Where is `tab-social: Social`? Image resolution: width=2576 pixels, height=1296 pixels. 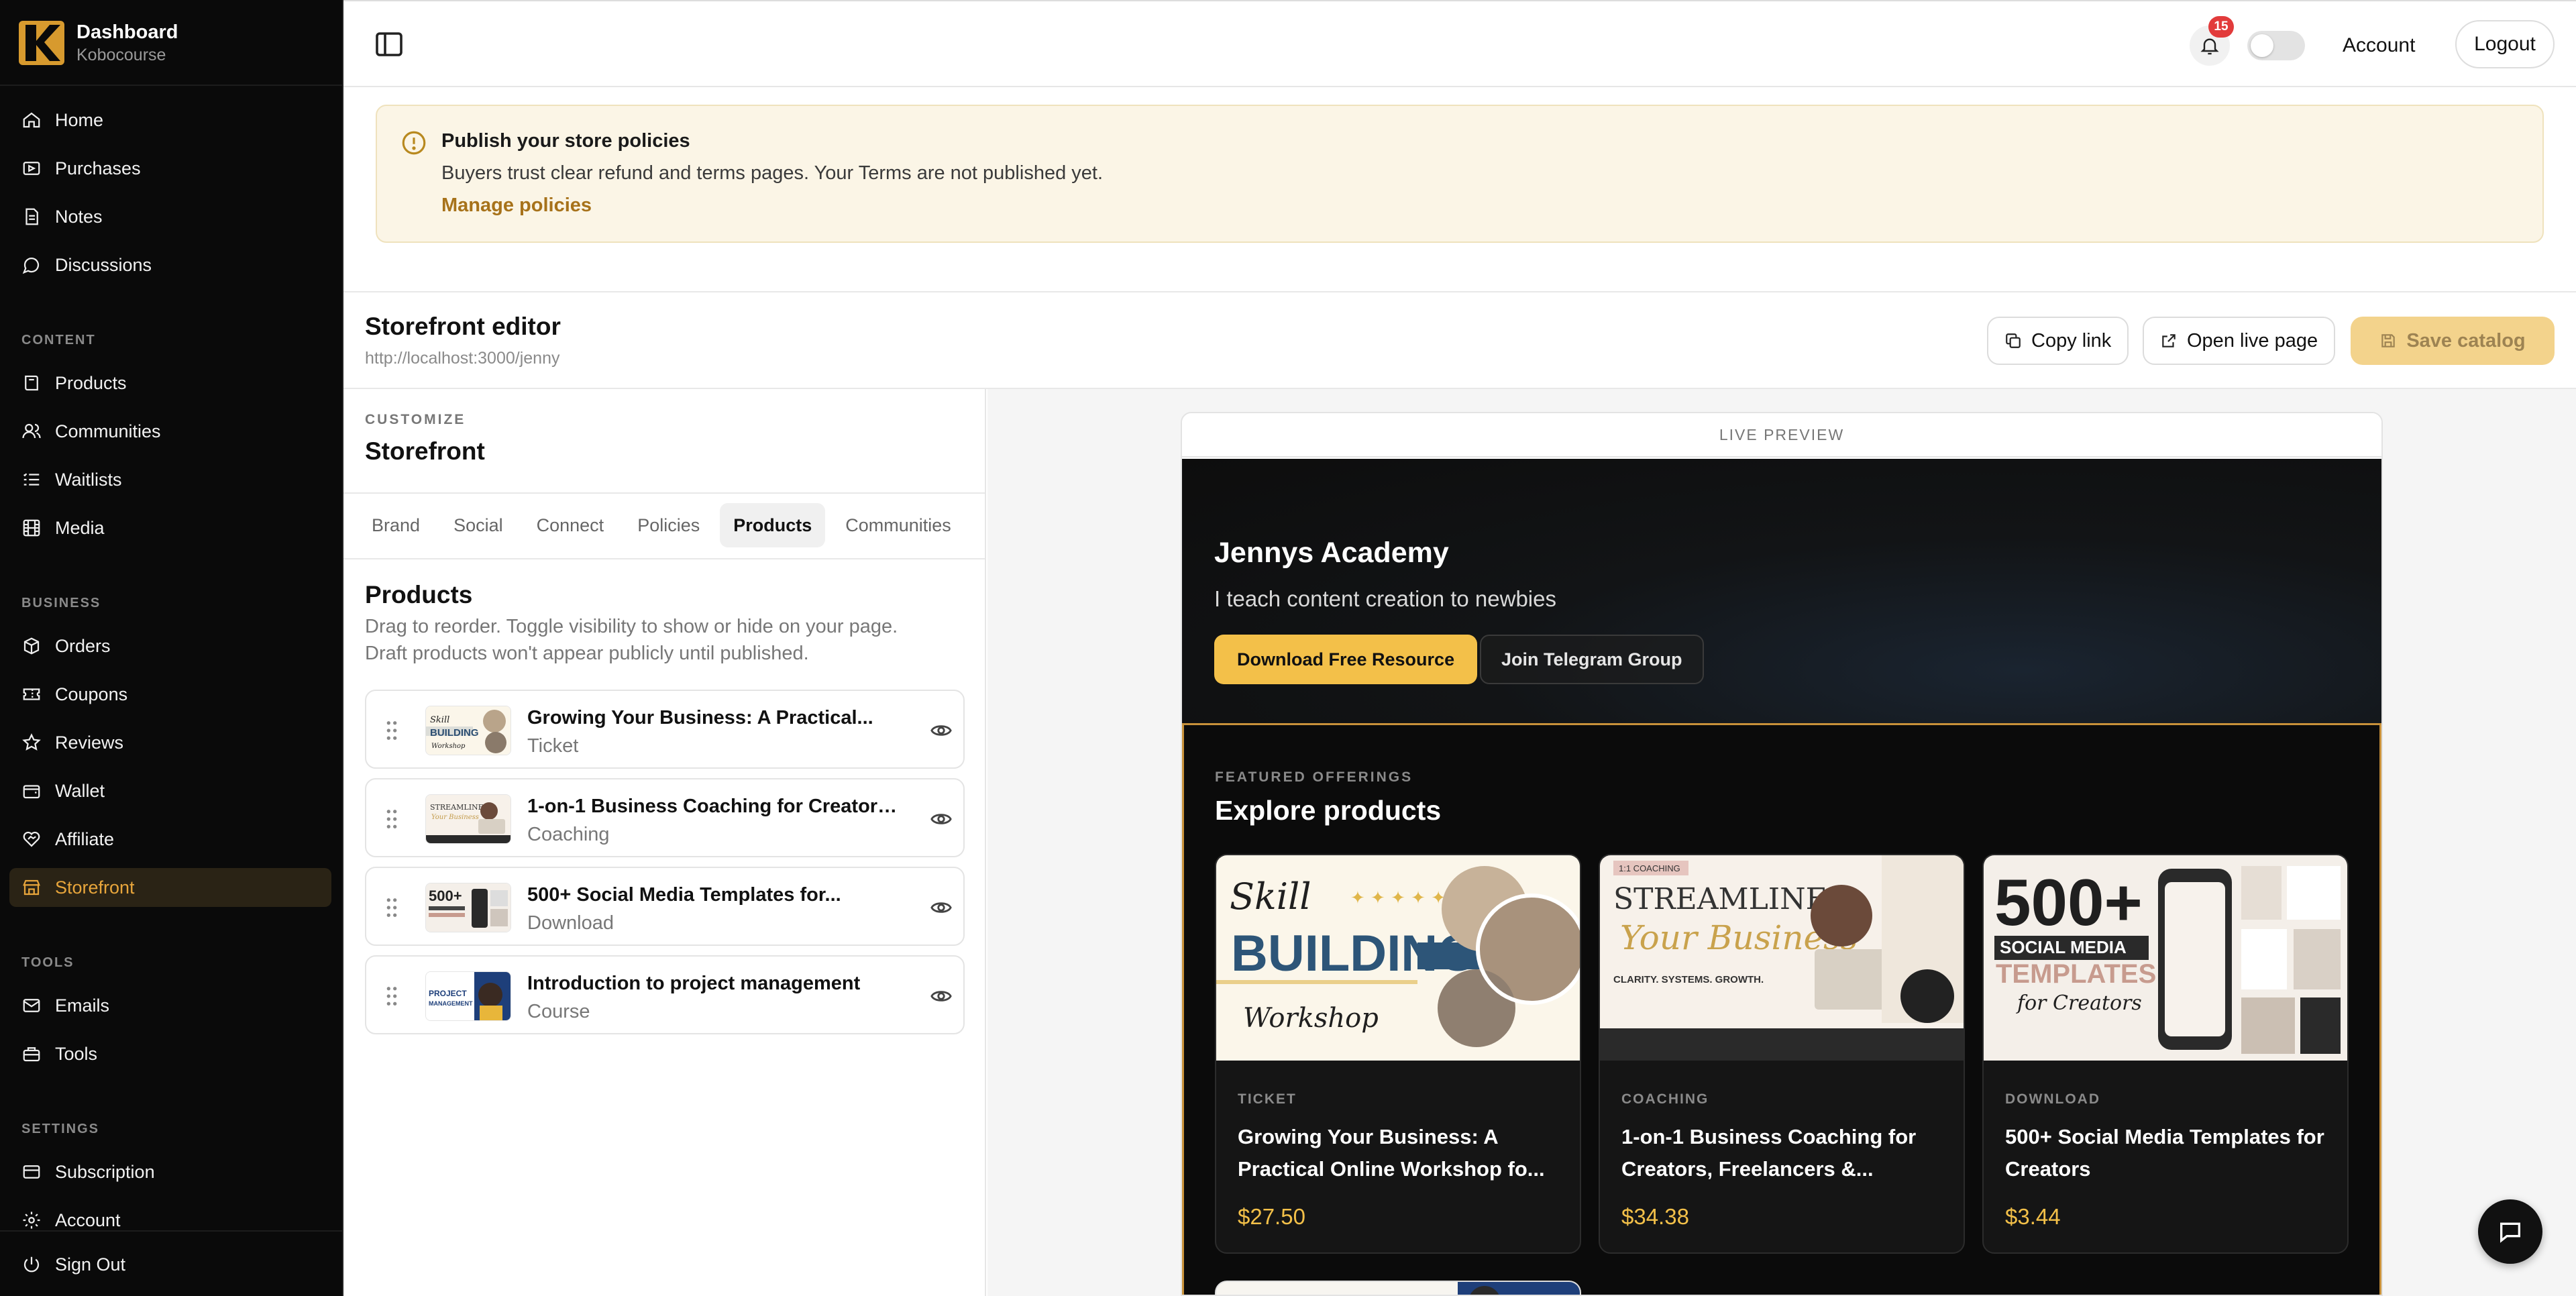
tab-social: Social is located at coordinates (478, 525).